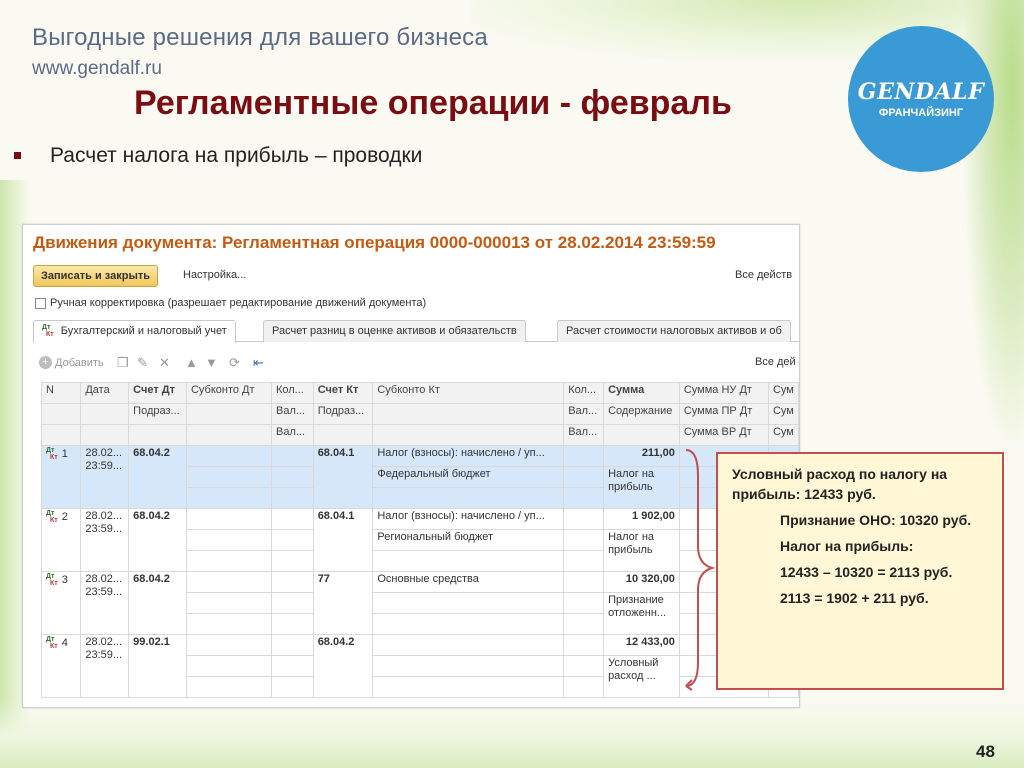 Image resolution: width=1024 pixels, height=768 pixels. I want to click on refresh-icon: ⟳, so click(234, 363).